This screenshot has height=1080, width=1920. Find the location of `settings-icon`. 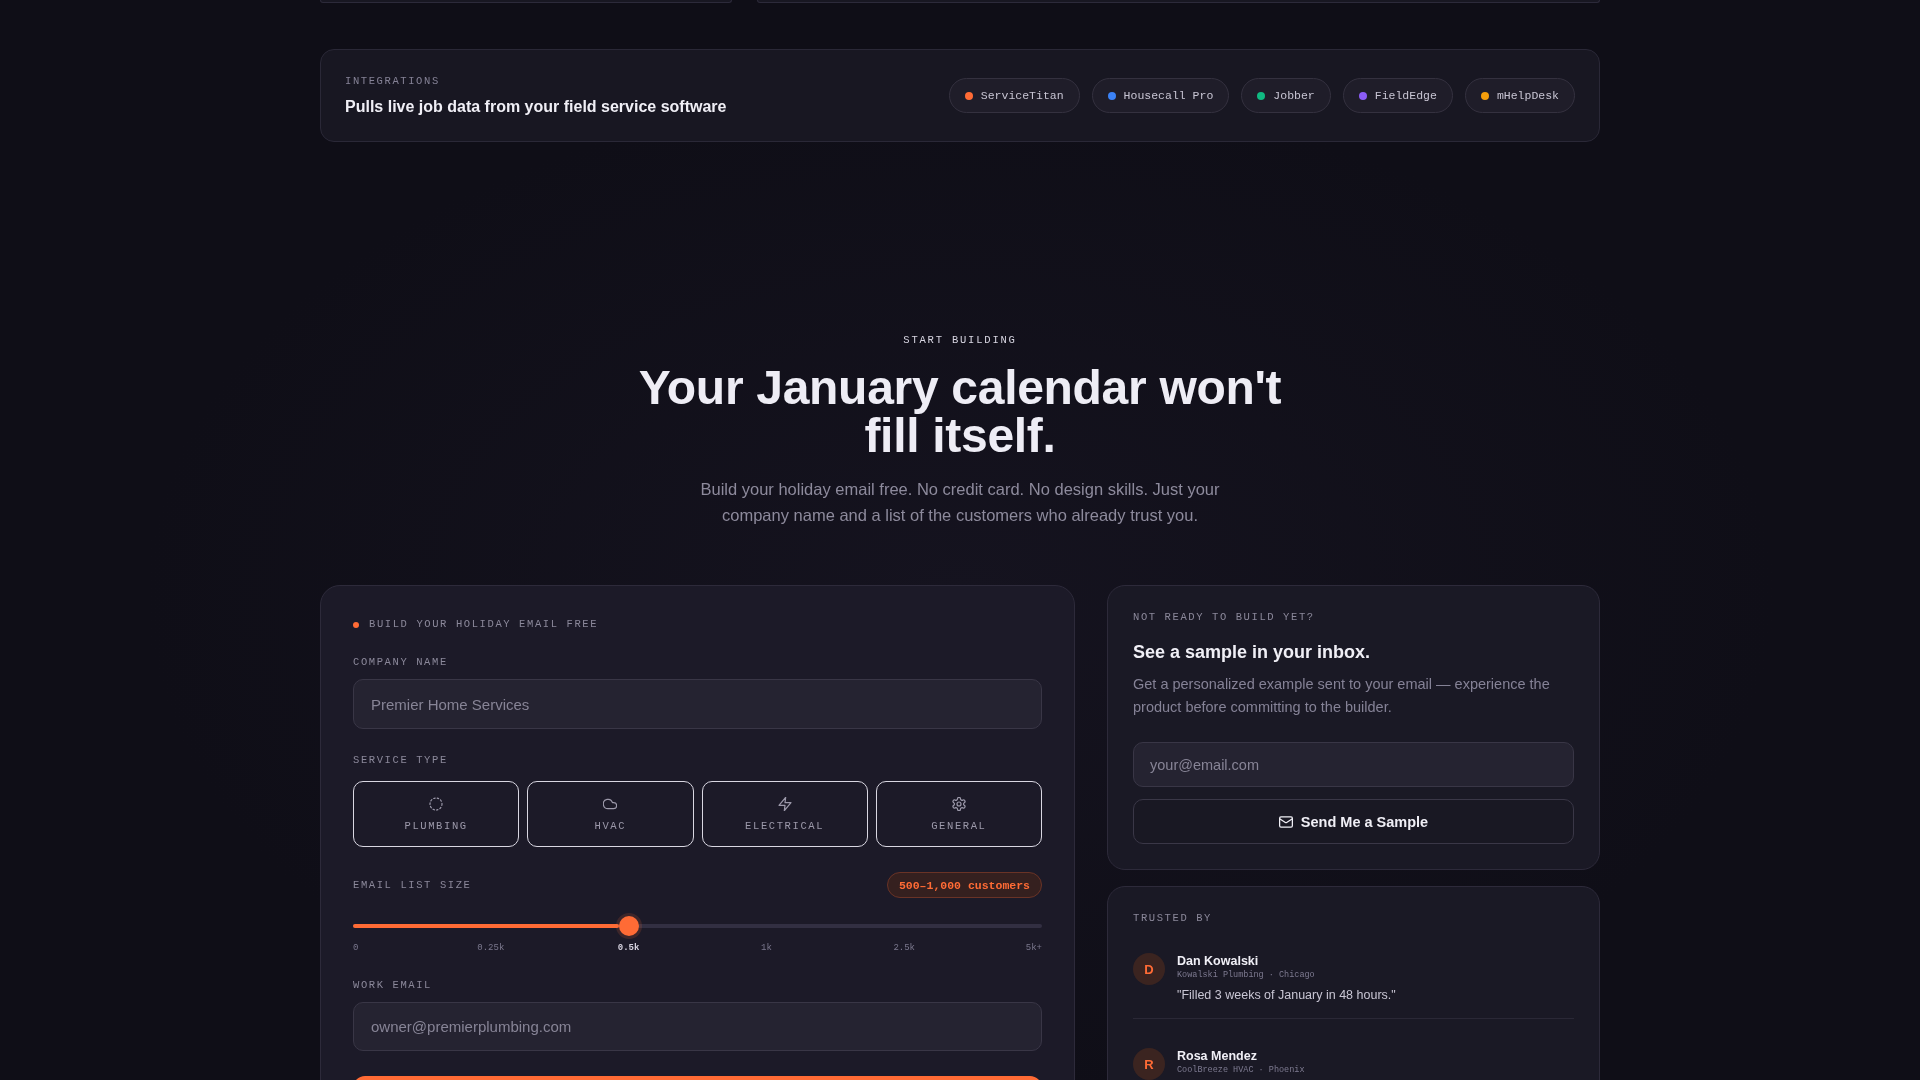

settings-icon is located at coordinates (958, 803).